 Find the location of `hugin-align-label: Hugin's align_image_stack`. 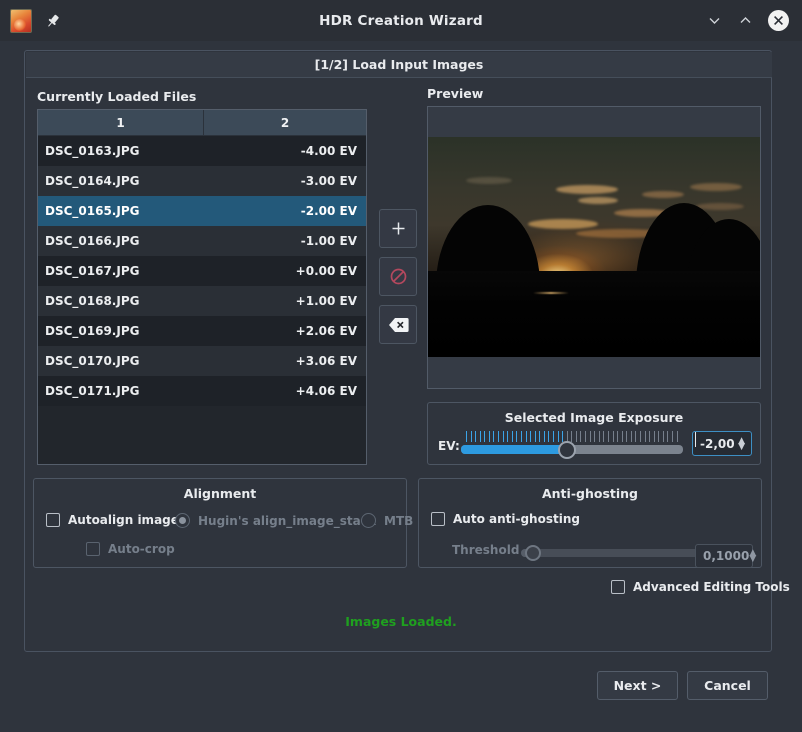

hugin-align-label: Hugin's align_image_stack is located at coordinates (287, 520).